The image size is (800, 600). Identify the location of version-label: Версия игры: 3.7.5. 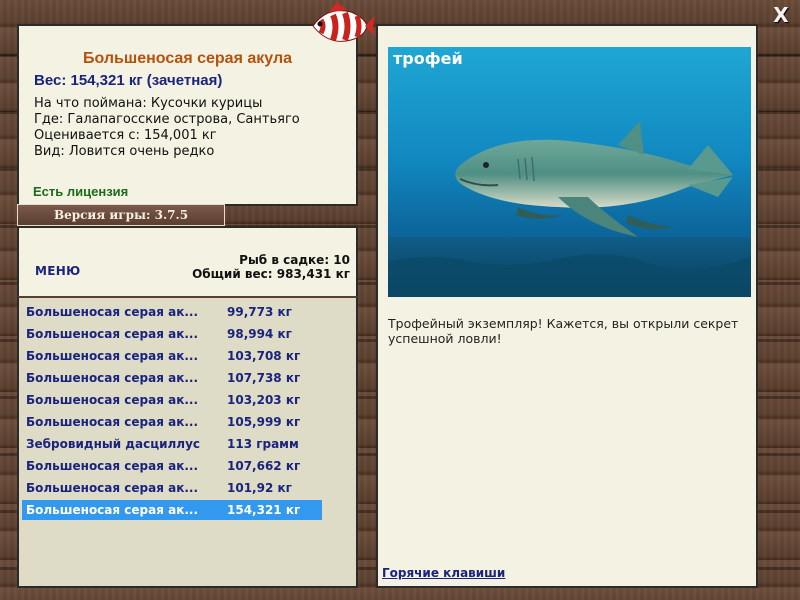
(121, 215).